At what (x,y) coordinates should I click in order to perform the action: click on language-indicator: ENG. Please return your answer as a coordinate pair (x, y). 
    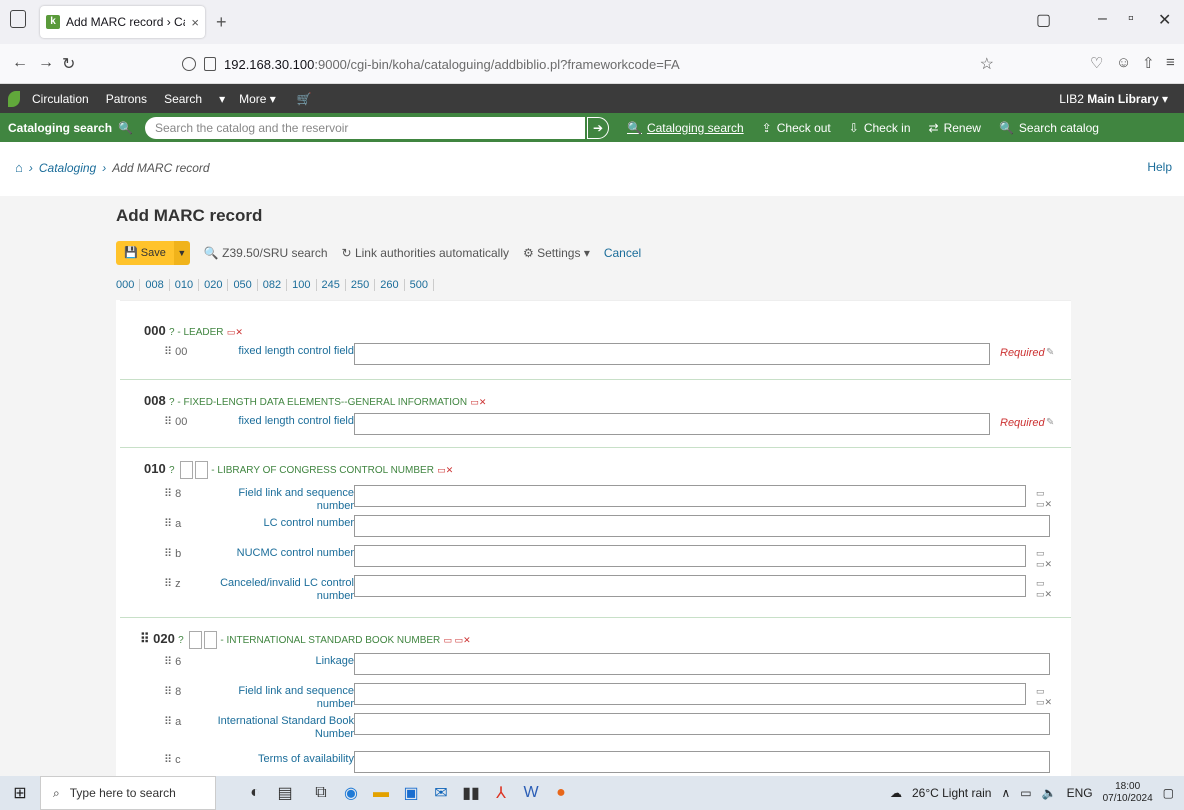
    Looking at the image, I should click on (1080, 793).